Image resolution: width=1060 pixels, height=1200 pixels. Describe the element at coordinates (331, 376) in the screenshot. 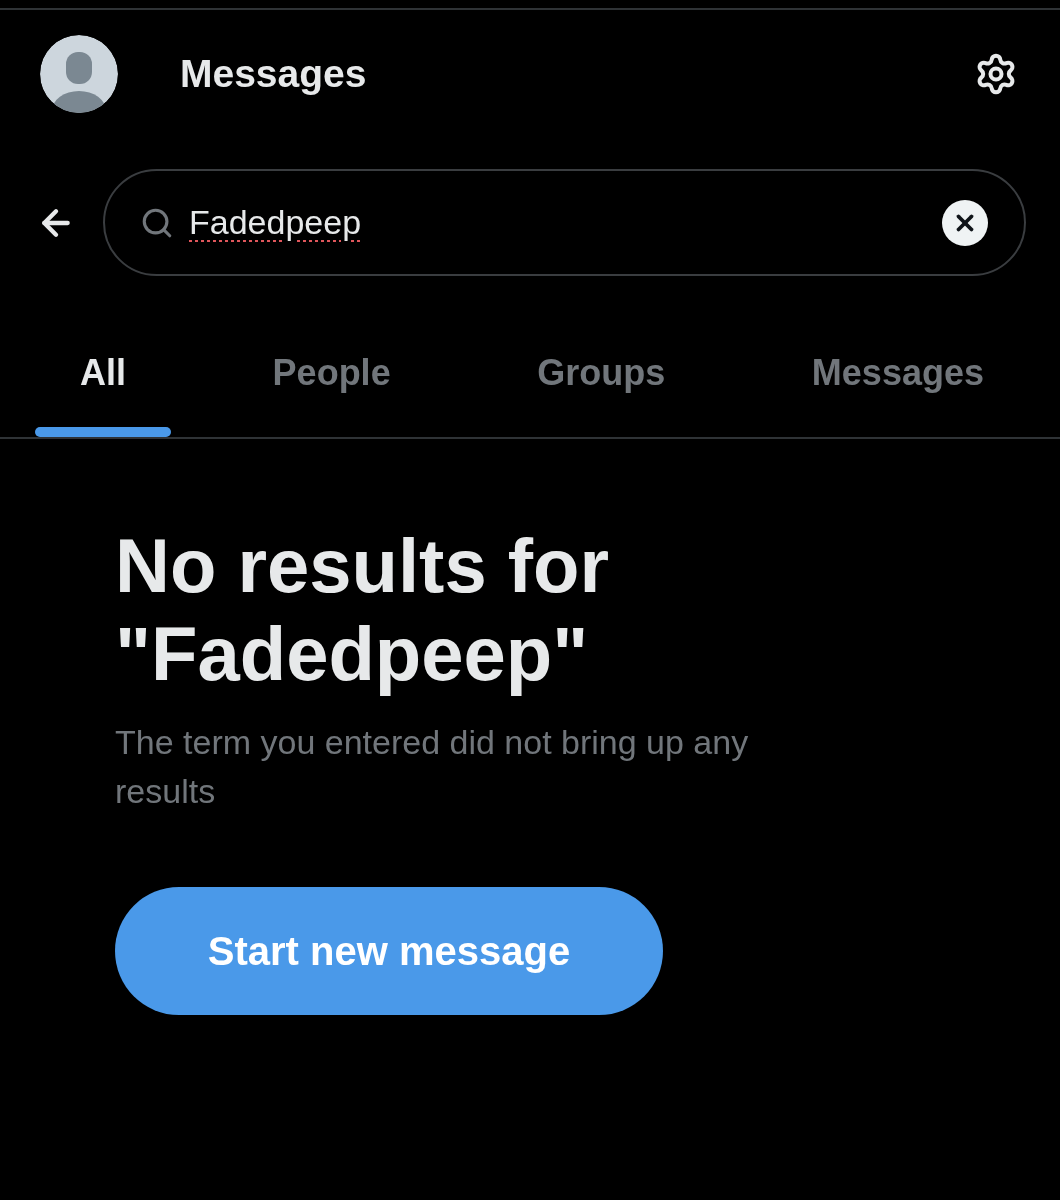

I see `tab: People` at that location.